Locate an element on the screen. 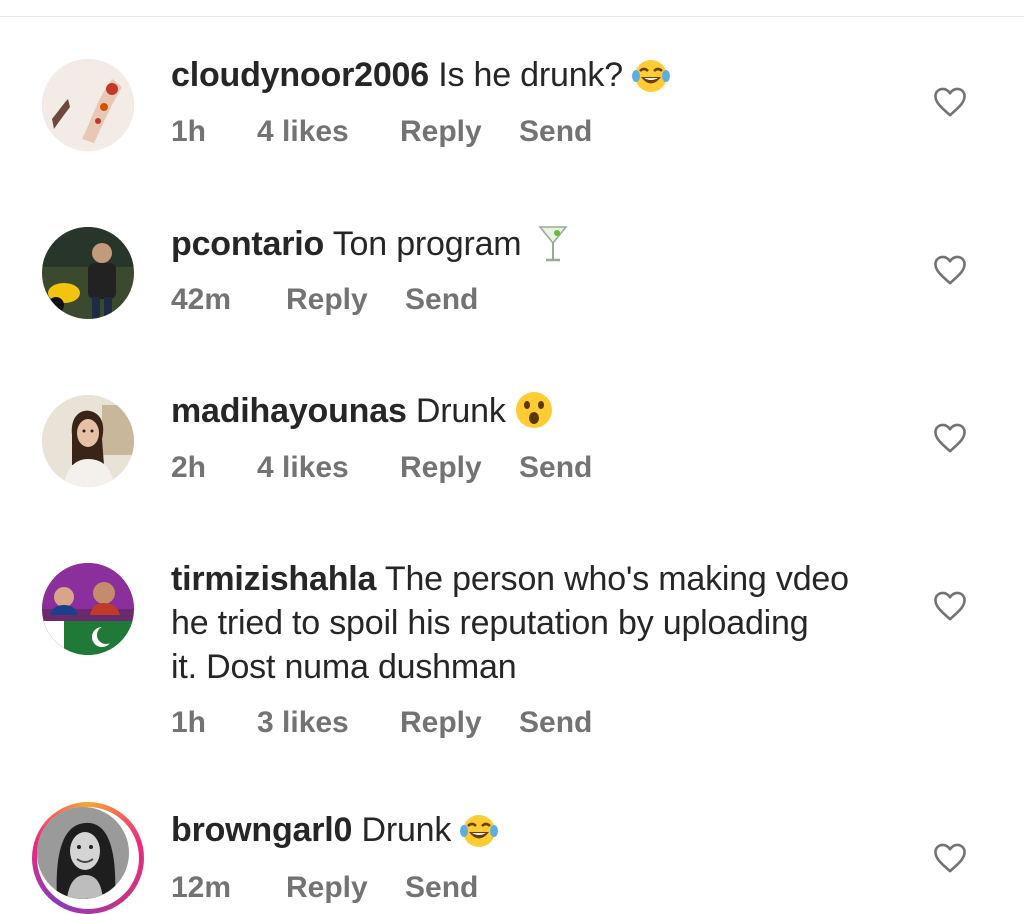  comment-text: browngarl0 Drunk is located at coordinates (541, 834).